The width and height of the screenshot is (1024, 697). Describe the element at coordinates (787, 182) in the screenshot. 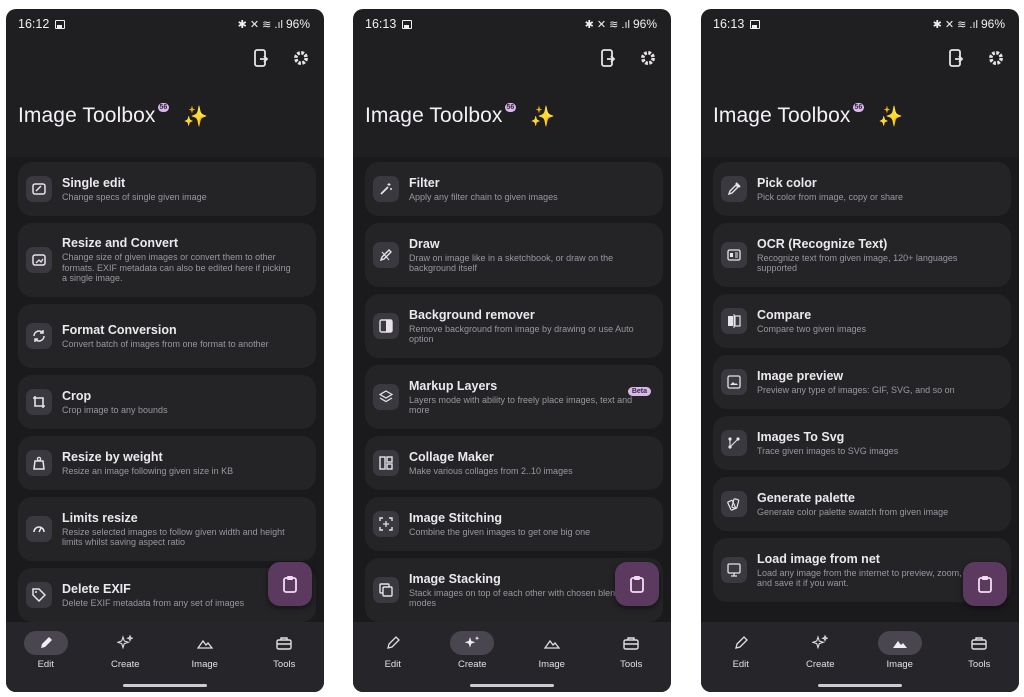

I see `item-title: Pick color` at that location.